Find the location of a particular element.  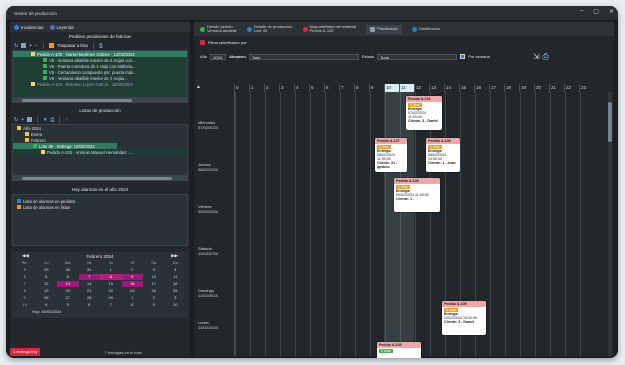

tab-leyenda: Leyenda is located at coordinates (61, 27).